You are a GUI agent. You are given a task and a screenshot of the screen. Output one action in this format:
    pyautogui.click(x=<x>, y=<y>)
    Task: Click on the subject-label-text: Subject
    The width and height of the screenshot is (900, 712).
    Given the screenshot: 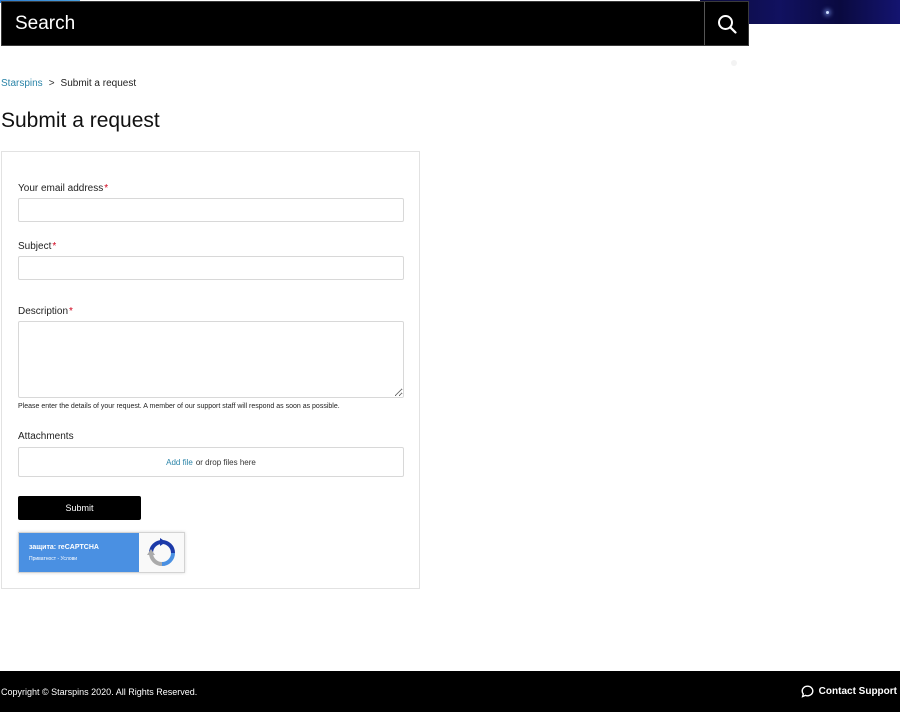 What is the action you would take?
    pyautogui.click(x=35, y=246)
    